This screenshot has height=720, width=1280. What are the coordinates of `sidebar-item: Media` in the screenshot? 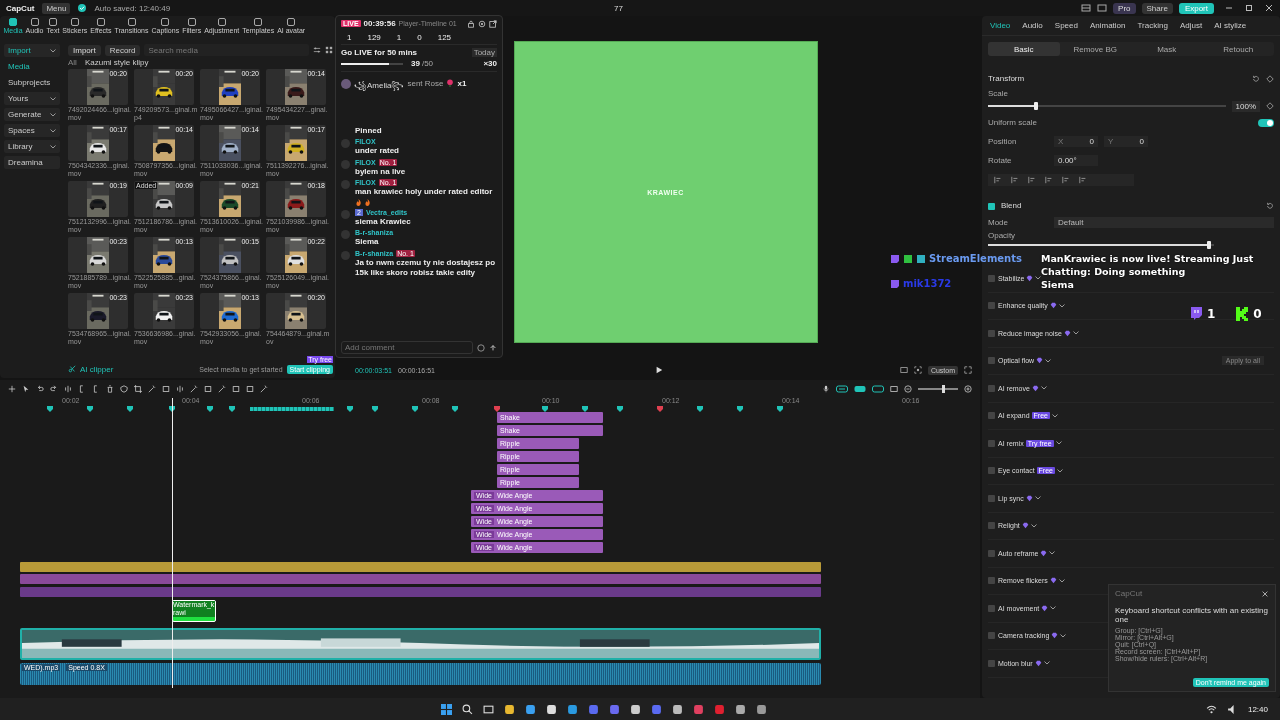 It's located at (32, 66).